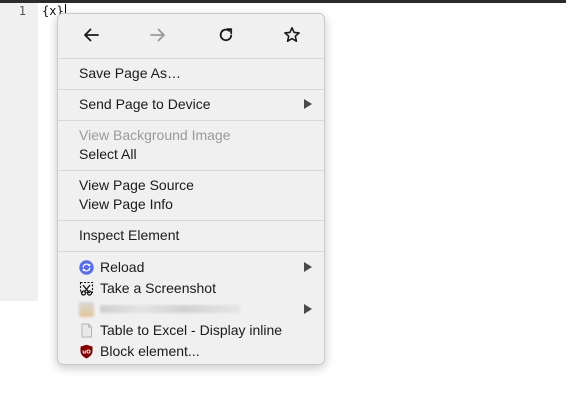 The height and width of the screenshot is (407, 566). I want to click on star-icon, so click(292, 34).